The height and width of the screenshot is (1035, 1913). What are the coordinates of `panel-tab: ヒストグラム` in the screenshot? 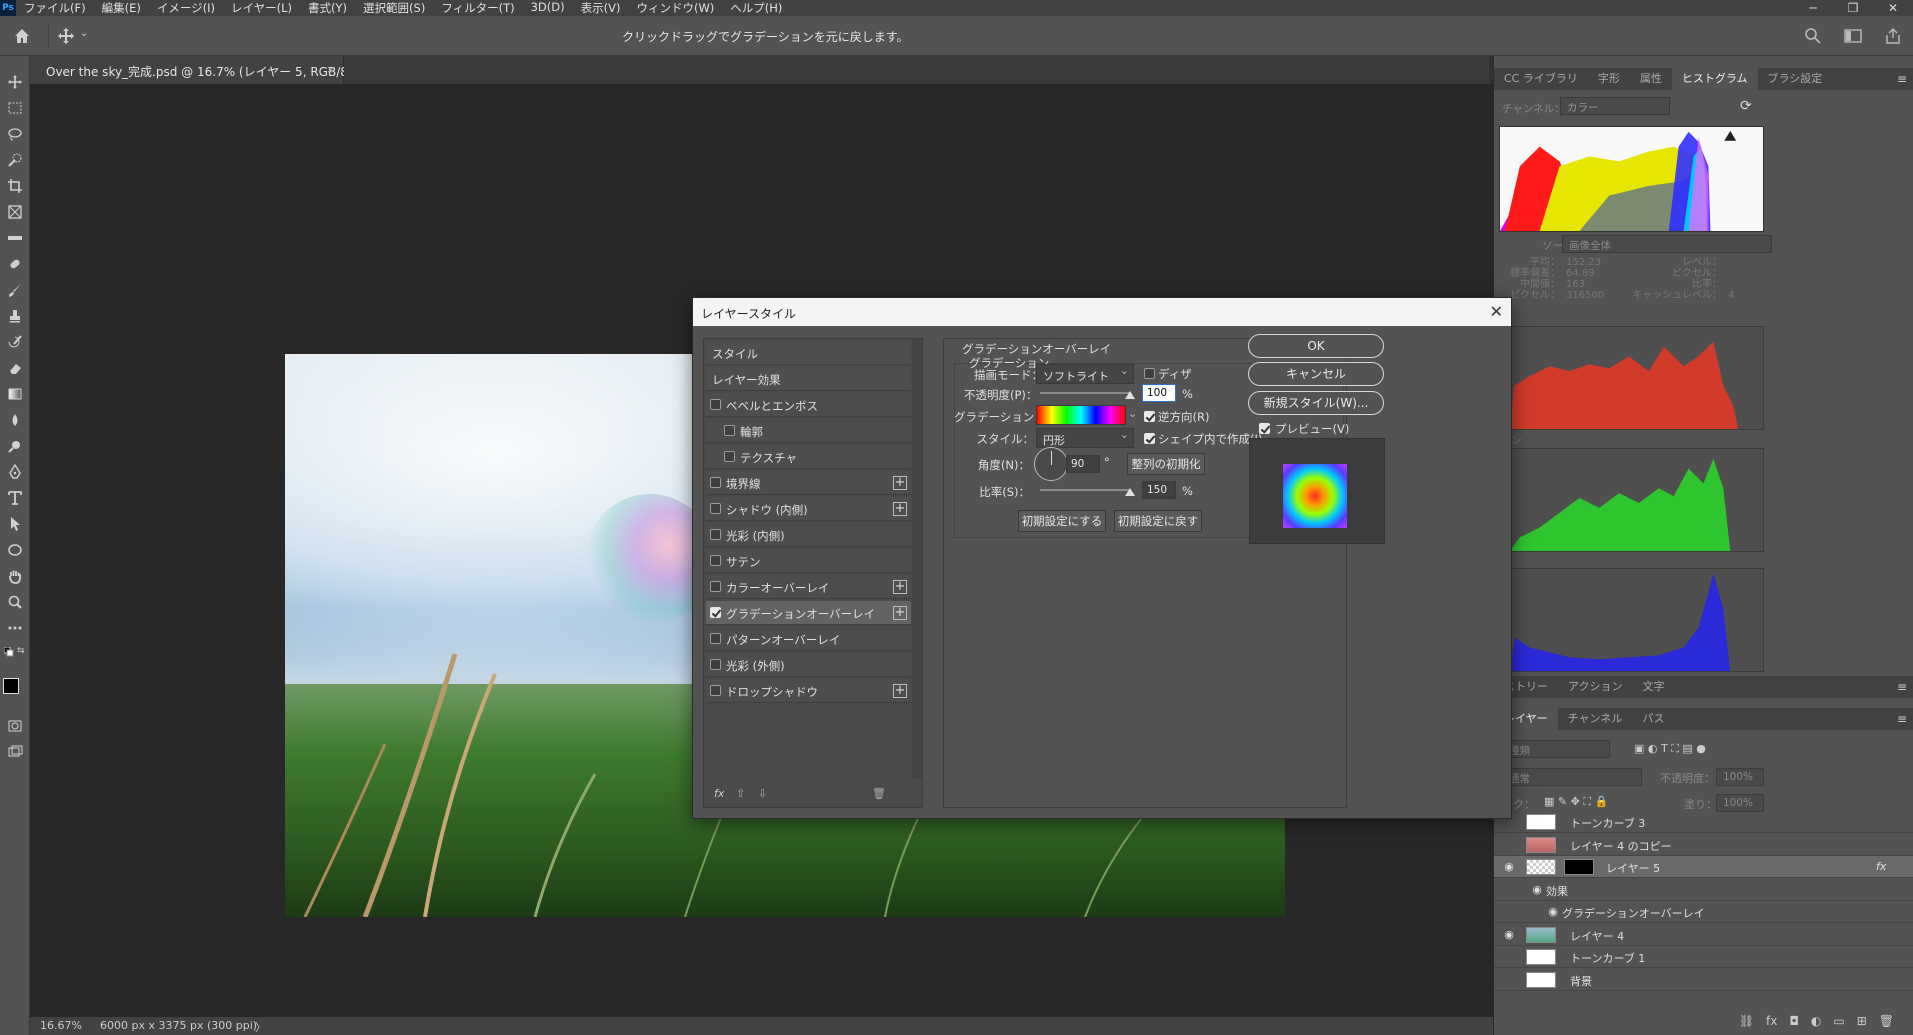 It's located at (1714, 79).